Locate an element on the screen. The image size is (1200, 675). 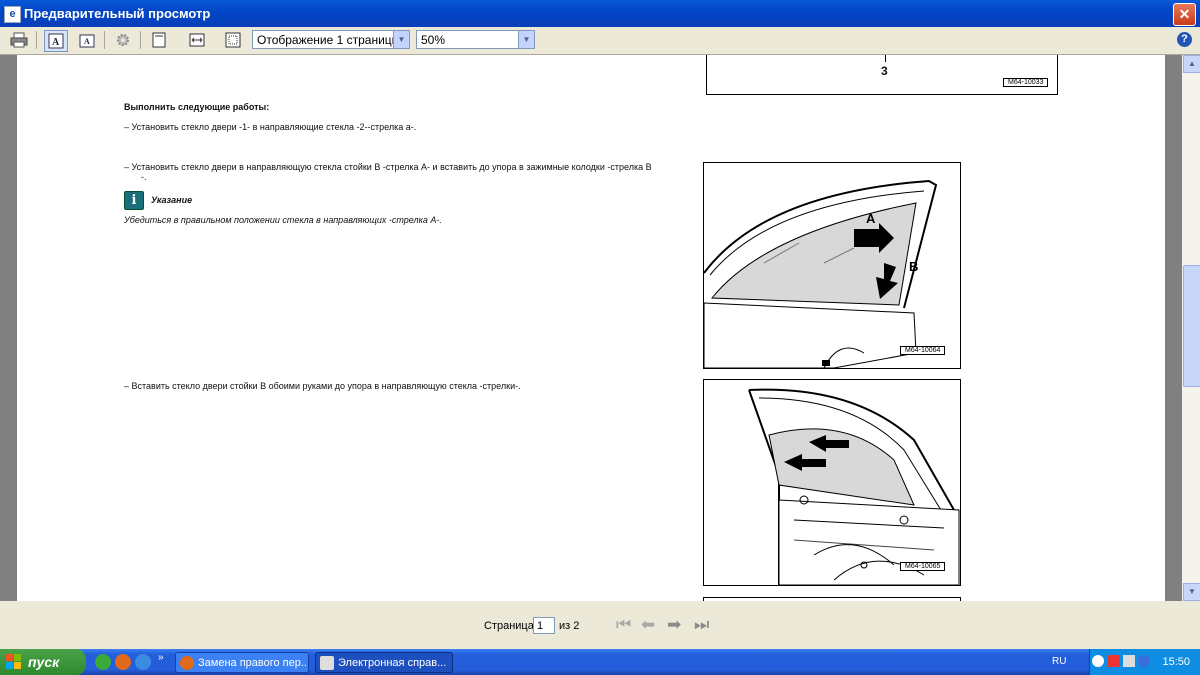
full-page-icon is located at coordinates (159, 40).